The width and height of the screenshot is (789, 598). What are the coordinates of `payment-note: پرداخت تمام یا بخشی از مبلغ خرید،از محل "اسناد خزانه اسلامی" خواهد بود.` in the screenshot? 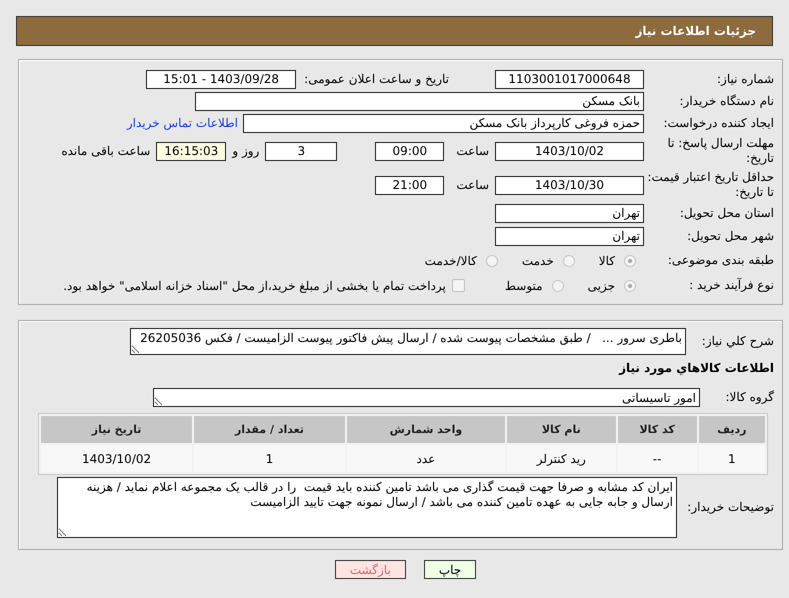 It's located at (254, 285).